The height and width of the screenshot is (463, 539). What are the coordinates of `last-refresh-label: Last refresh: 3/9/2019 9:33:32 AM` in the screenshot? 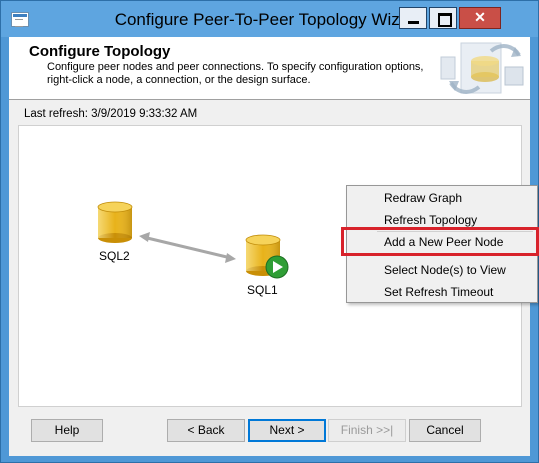 It's located at (111, 114).